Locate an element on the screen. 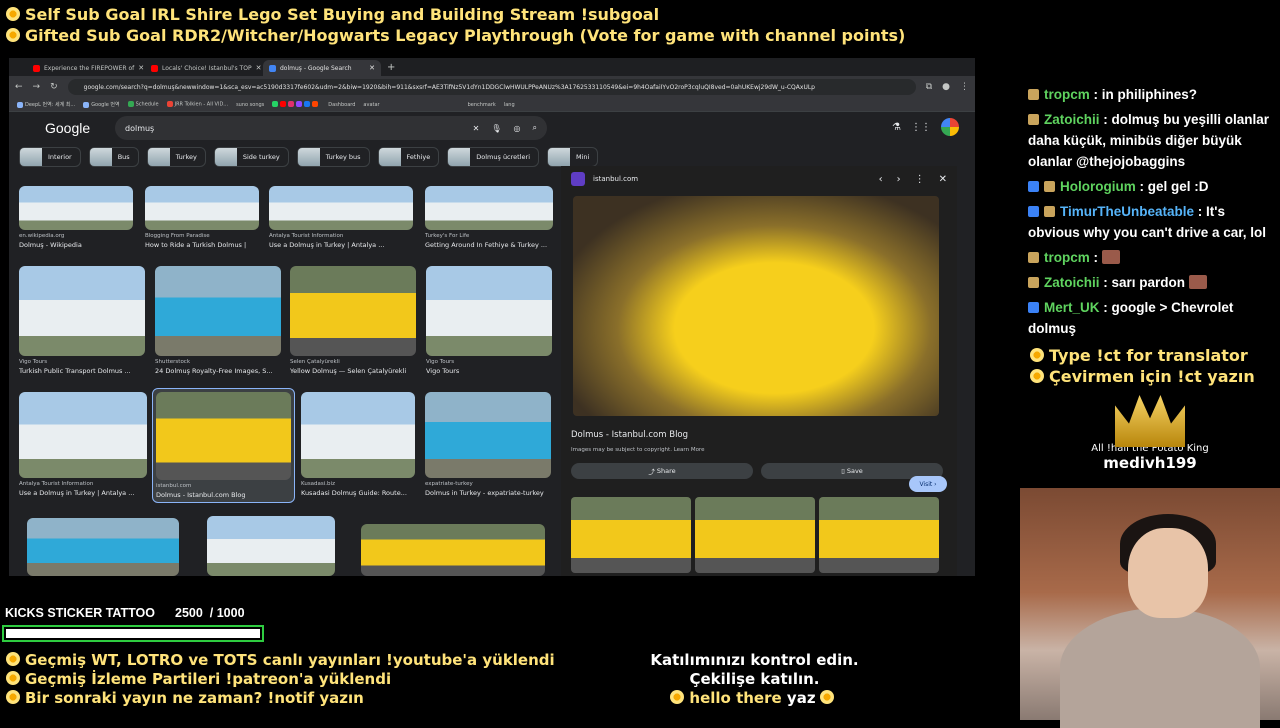  visit-button: Visit › is located at coordinates (928, 484).